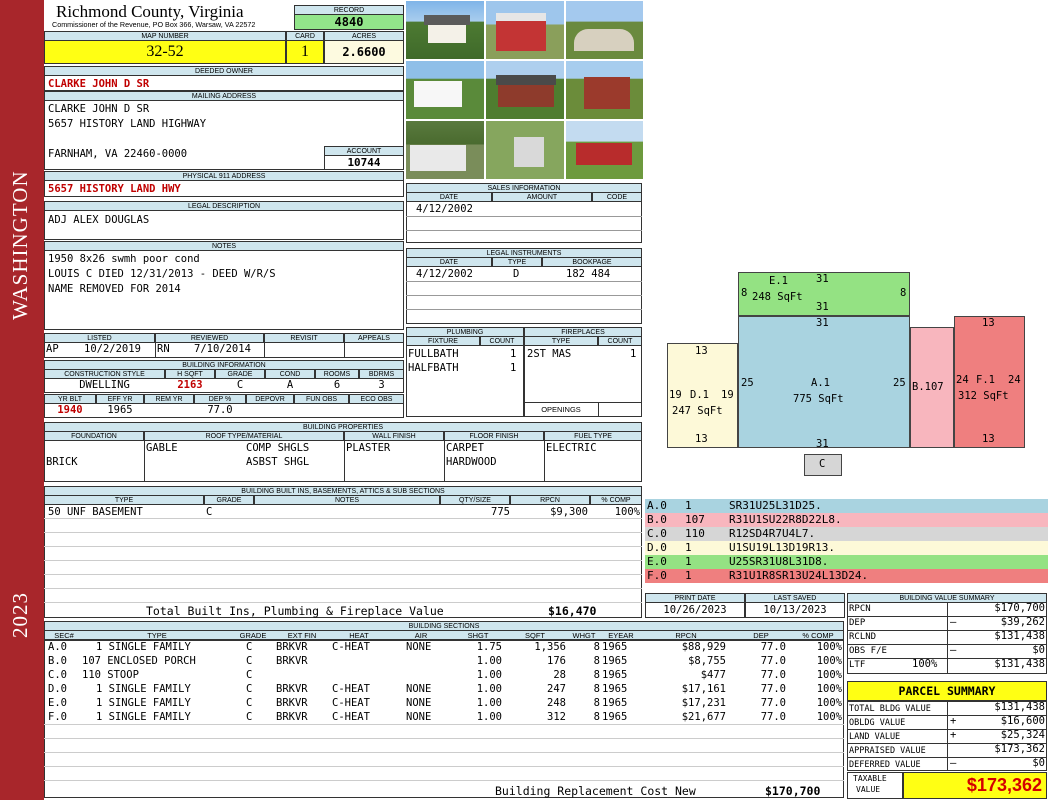  What do you see at coordinates (62, 462) in the screenshot?
I see `foundation: BRICK` at bounding box center [62, 462].